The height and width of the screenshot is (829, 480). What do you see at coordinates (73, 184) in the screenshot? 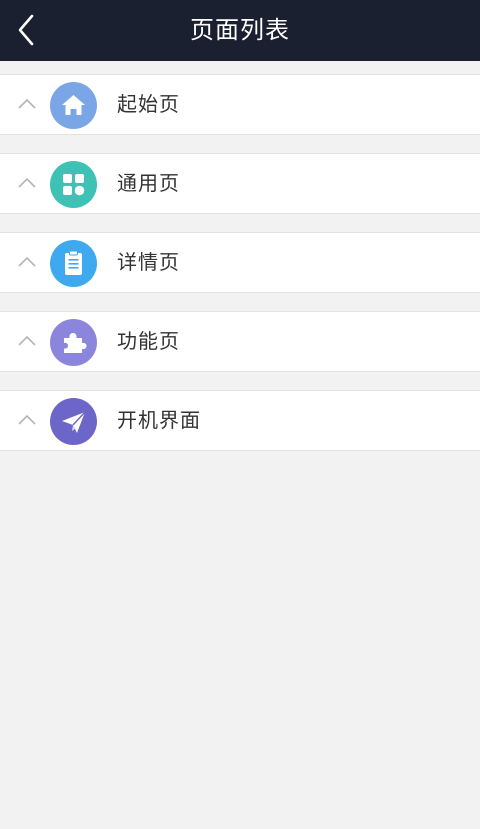
I see `grid-icon` at bounding box center [73, 184].